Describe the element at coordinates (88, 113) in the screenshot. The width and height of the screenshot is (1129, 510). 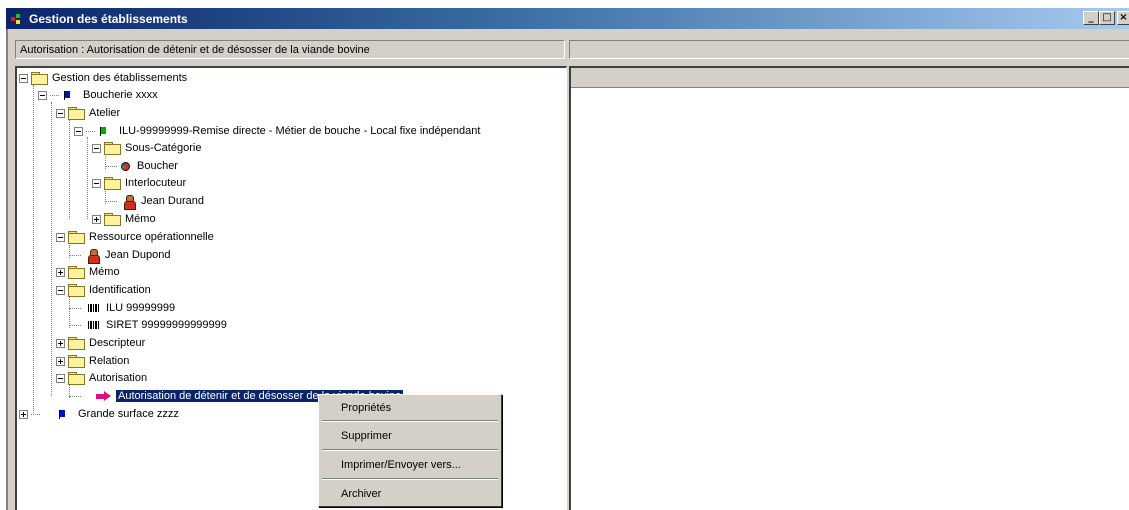
I see `tree-node-atelier: Atelier` at that location.